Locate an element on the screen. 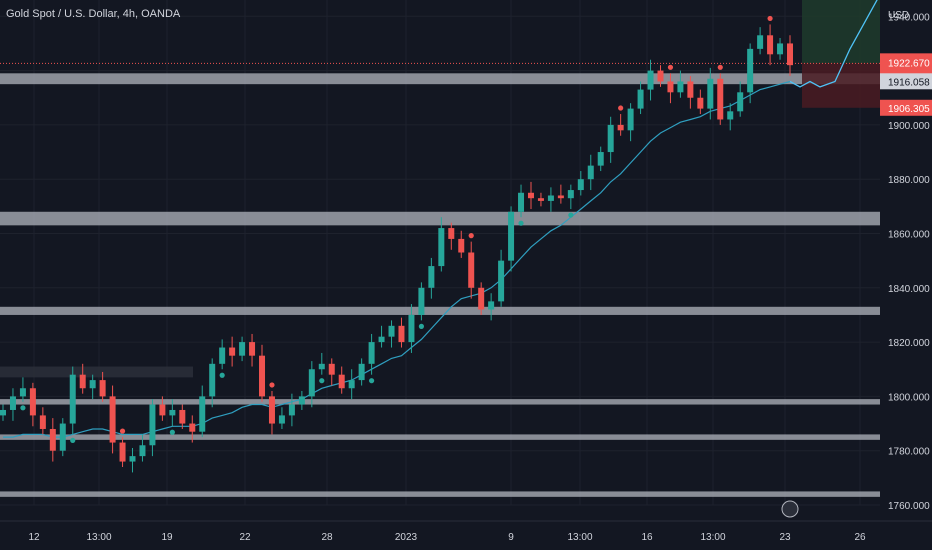 Image resolution: width=932 pixels, height=550 pixels. price-tick-label: 1940.000 is located at coordinates (909, 17).